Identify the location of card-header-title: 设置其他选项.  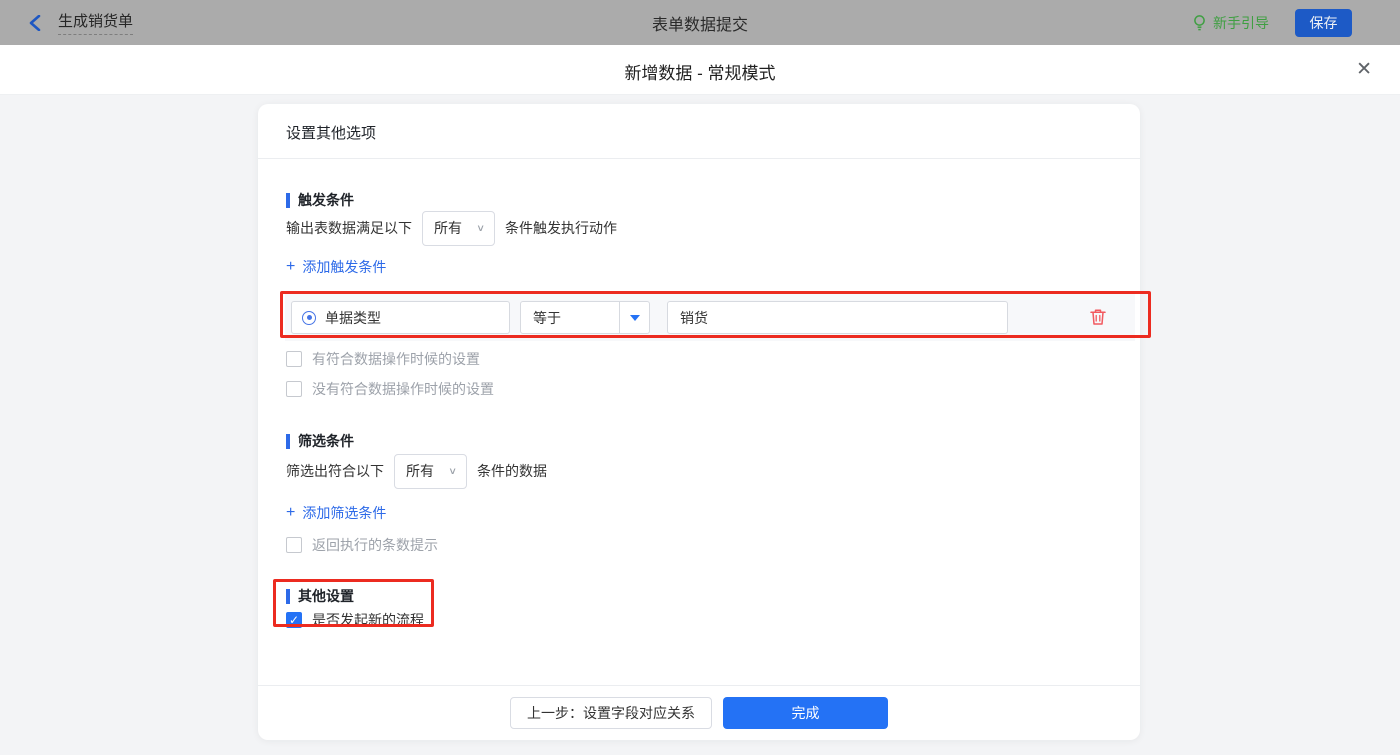
(331, 133).